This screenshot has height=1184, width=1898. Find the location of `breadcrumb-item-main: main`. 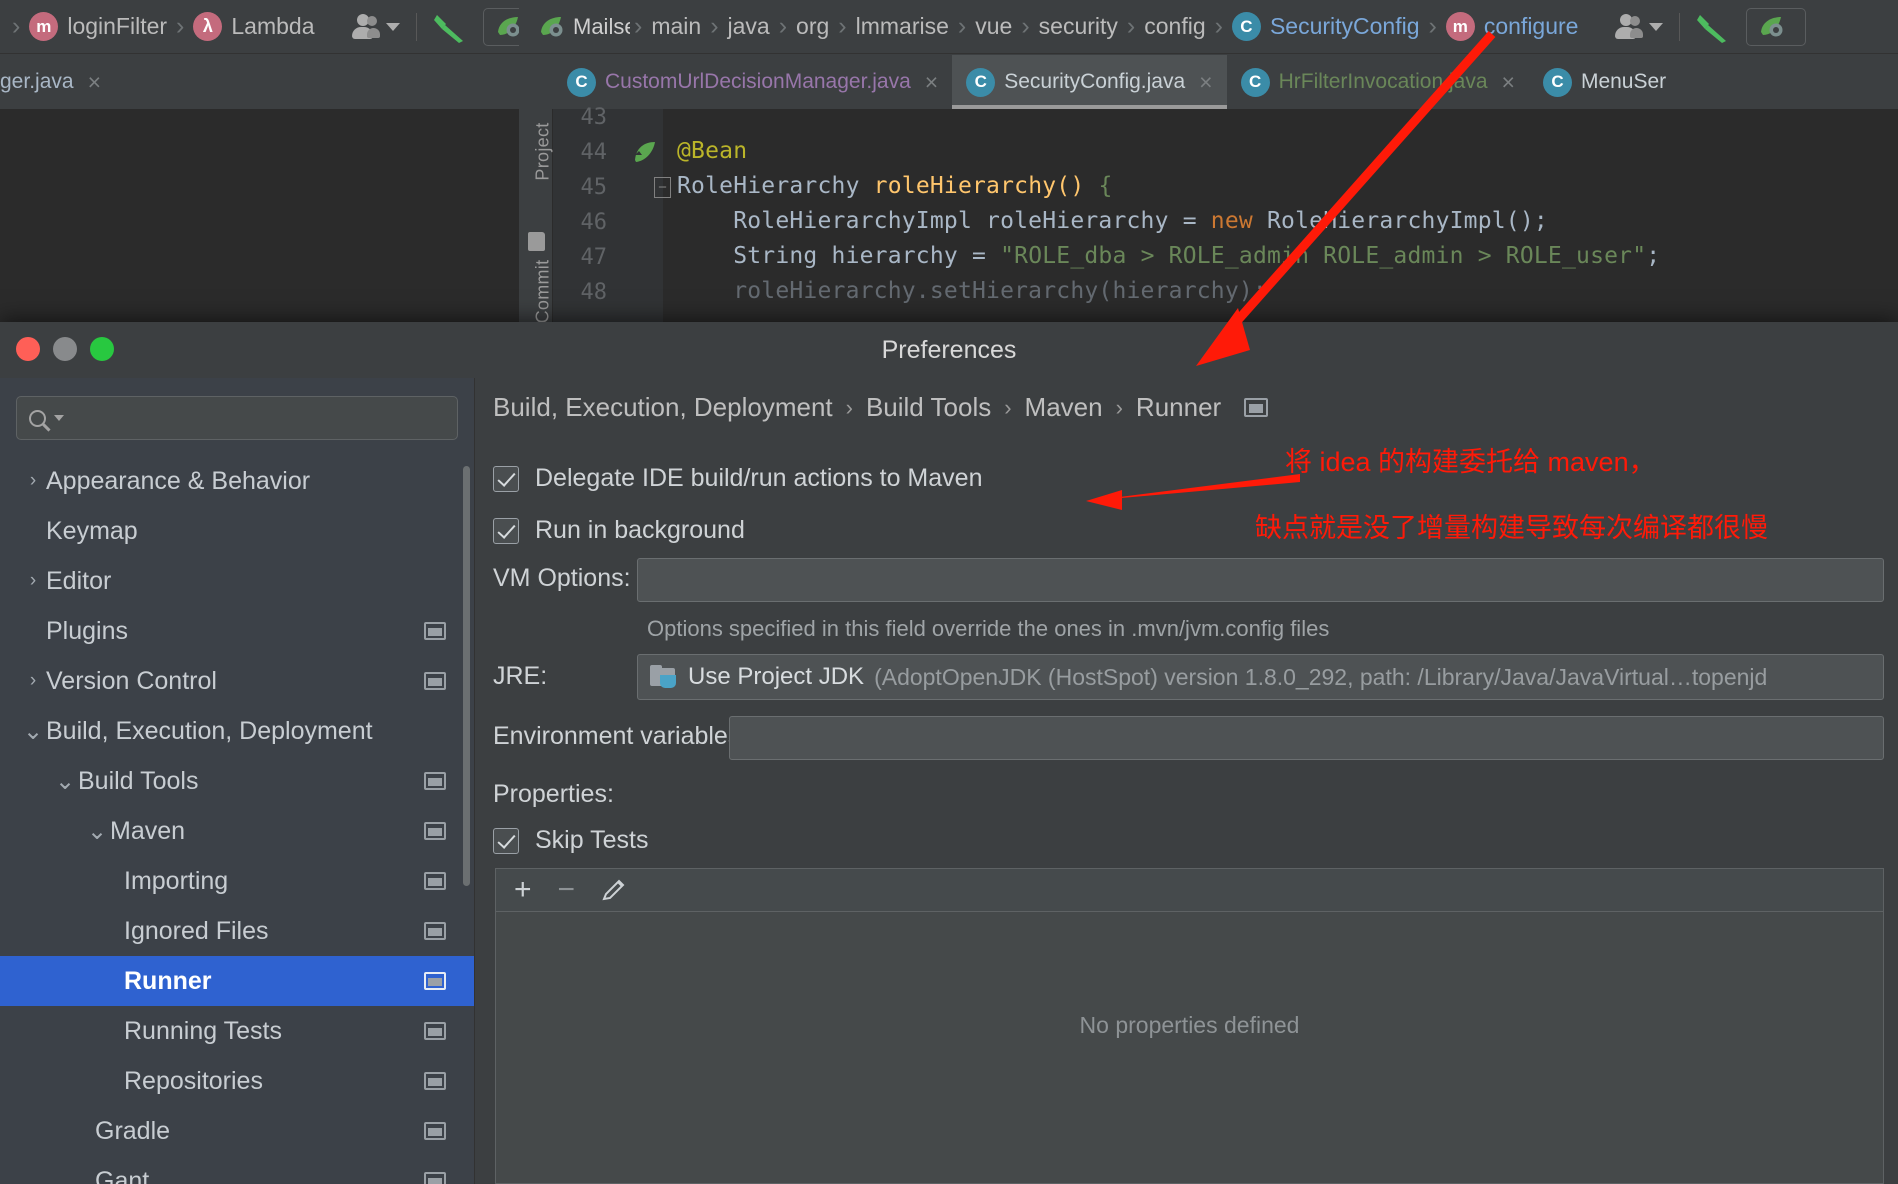

breadcrumb-item-main: main is located at coordinates (676, 26).